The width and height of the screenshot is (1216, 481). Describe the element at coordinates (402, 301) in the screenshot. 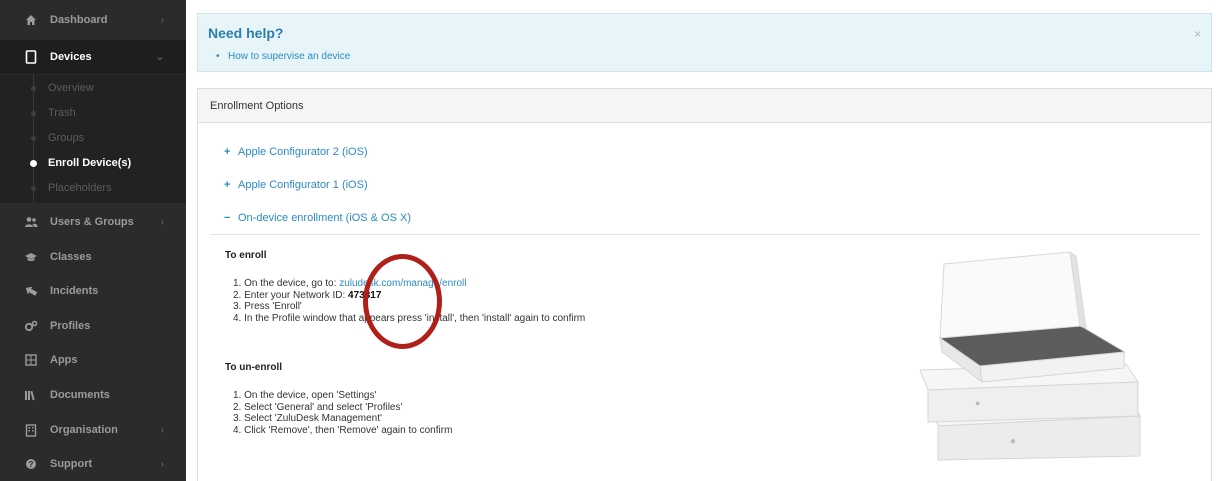

I see `highlight-circle` at that location.